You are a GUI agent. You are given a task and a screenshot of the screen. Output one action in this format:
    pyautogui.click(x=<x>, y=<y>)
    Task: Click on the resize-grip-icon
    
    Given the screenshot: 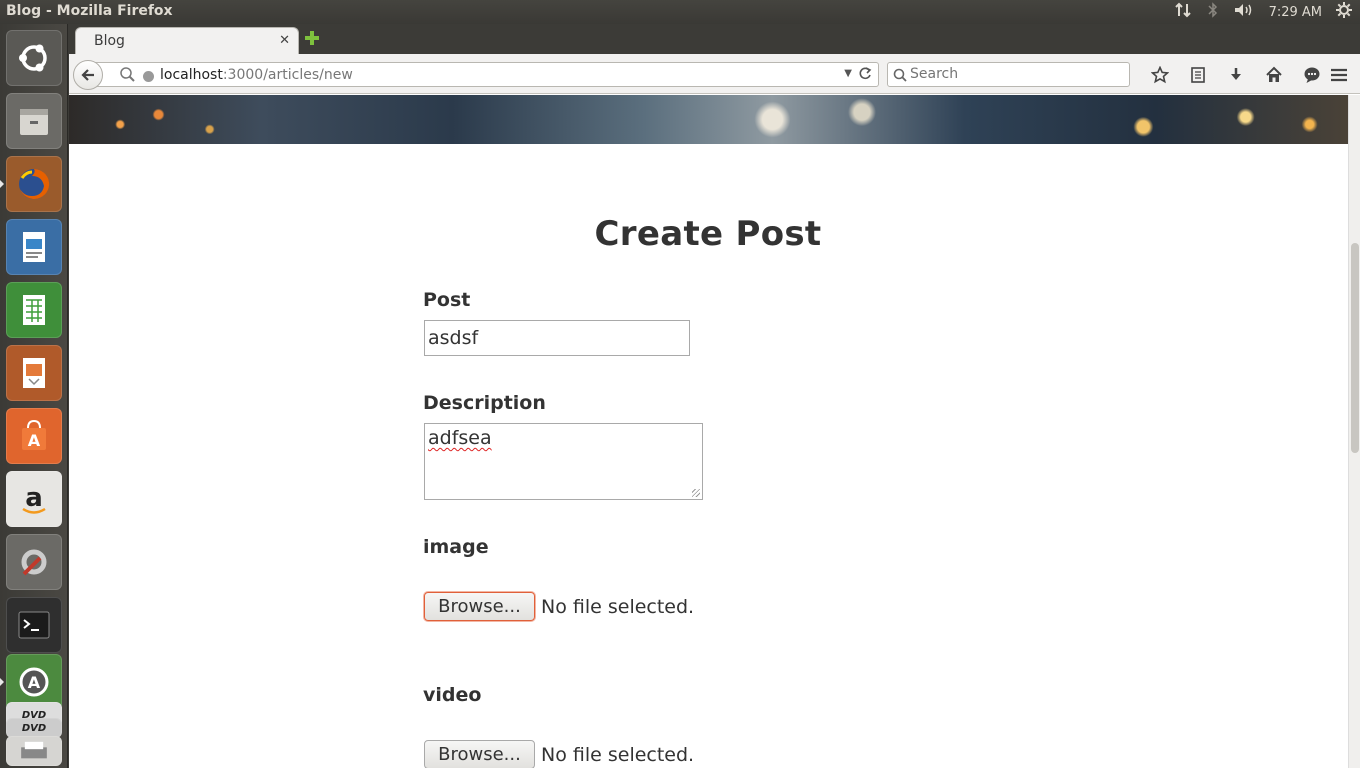 What is the action you would take?
    pyautogui.click(x=696, y=493)
    